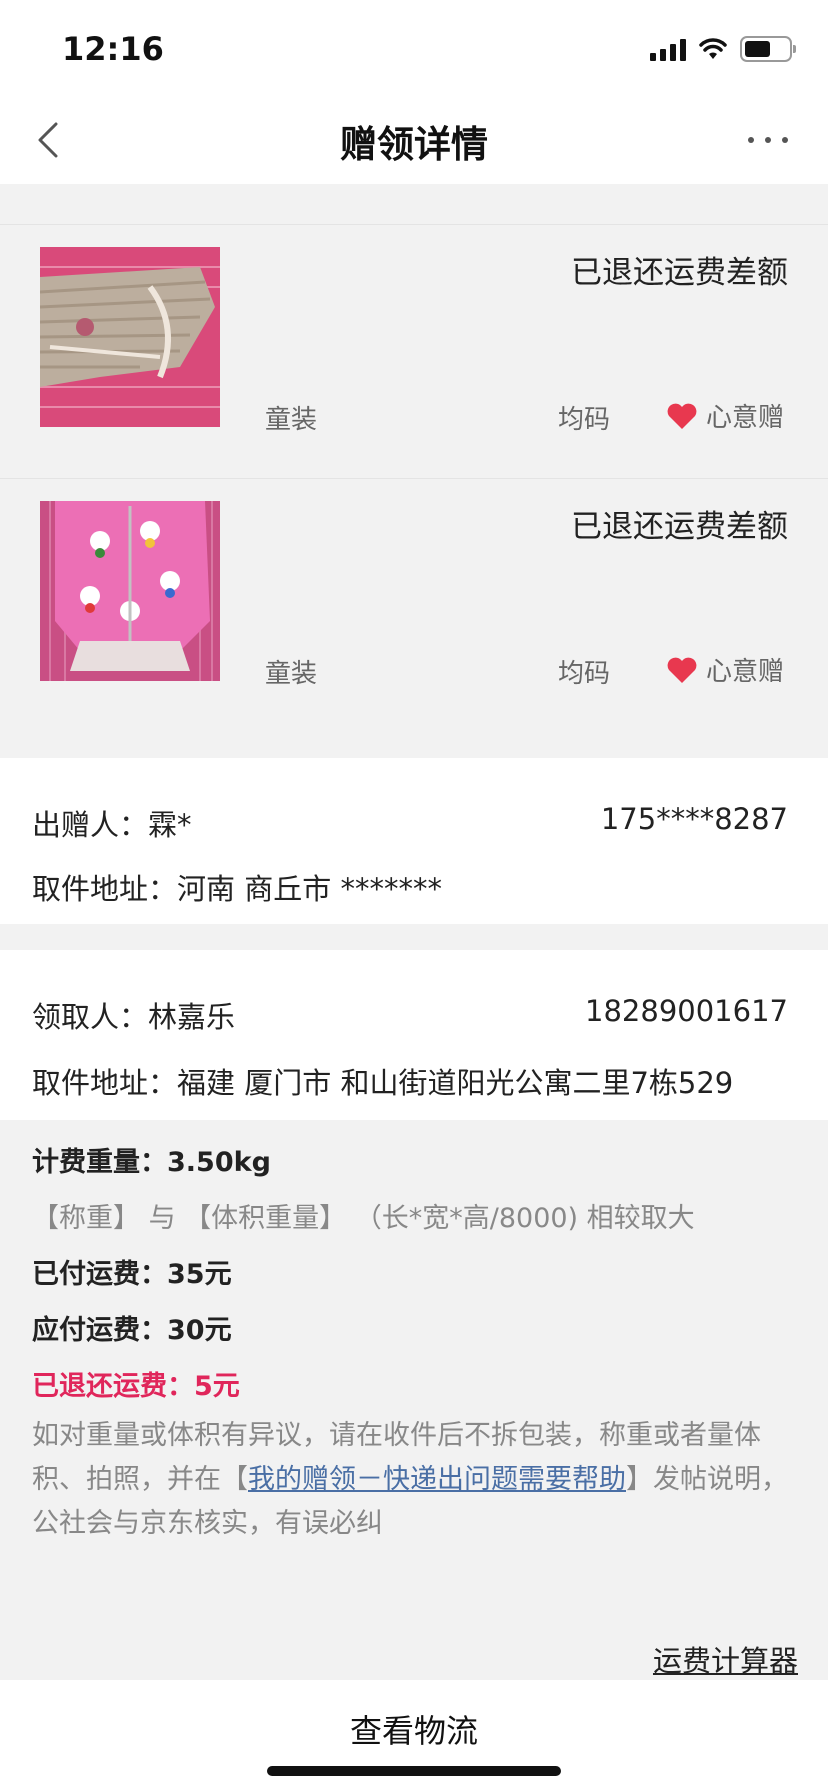  I want to click on charged-weight: 计费重量：3.50kg, so click(151, 1162).